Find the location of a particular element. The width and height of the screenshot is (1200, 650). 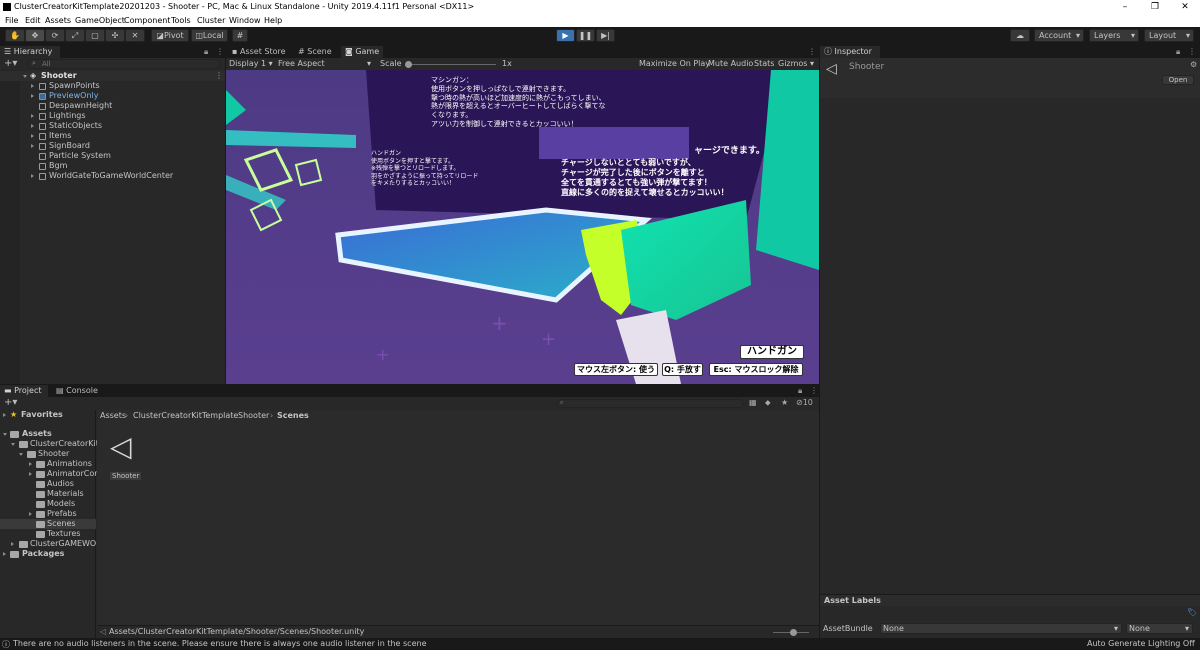

hierarchy-item: PreviewOnly is located at coordinates (112, 96).